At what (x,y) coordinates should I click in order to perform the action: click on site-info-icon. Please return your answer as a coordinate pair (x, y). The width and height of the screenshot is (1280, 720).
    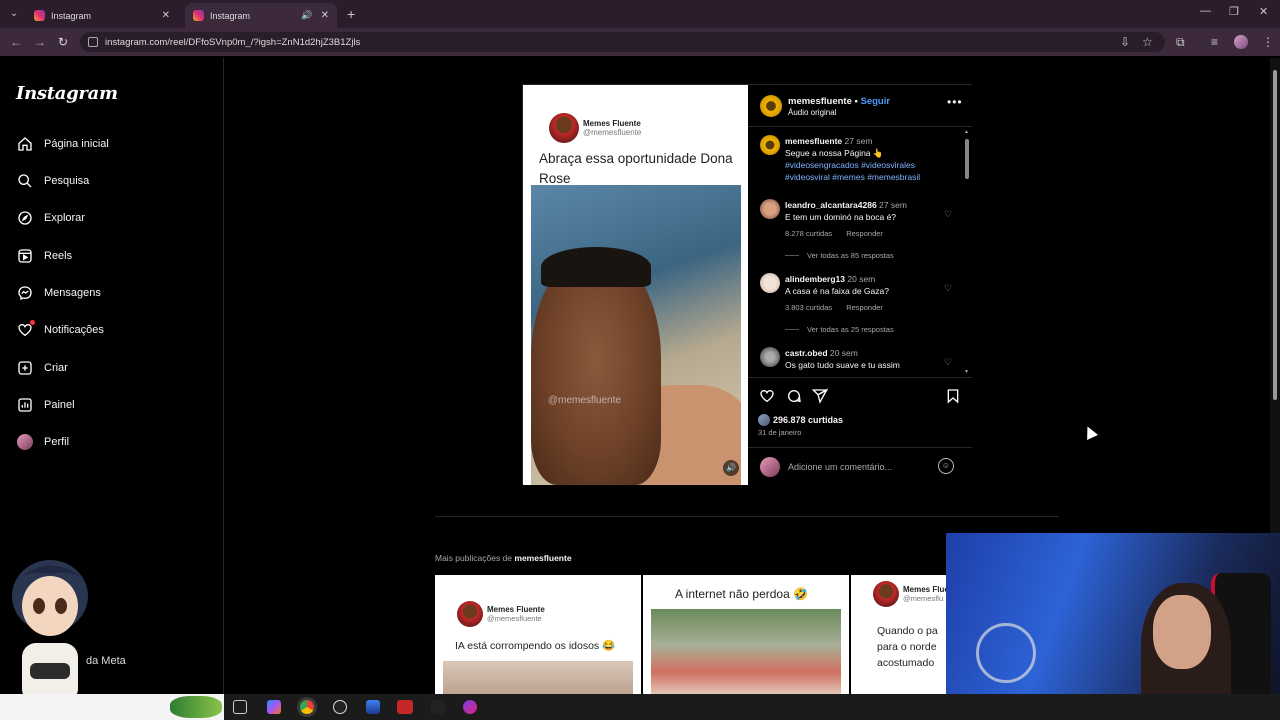
    Looking at the image, I should click on (93, 42).